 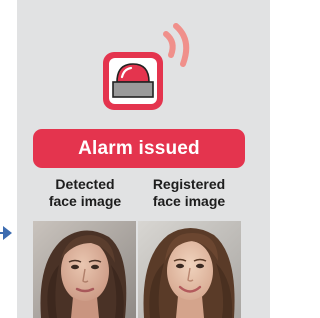 I want to click on registered-caption-line-1: Registered, so click(x=189, y=184).